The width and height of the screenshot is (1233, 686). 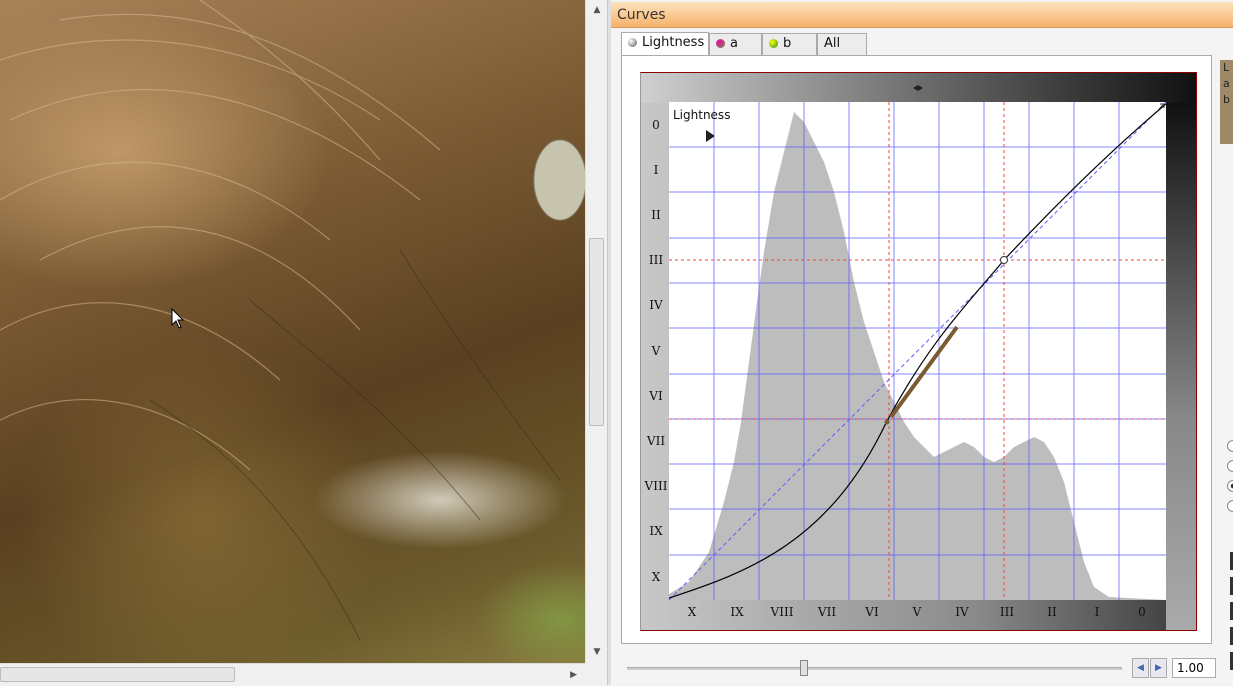 I want to click on scroll-up-icon: ▲, so click(x=597, y=10).